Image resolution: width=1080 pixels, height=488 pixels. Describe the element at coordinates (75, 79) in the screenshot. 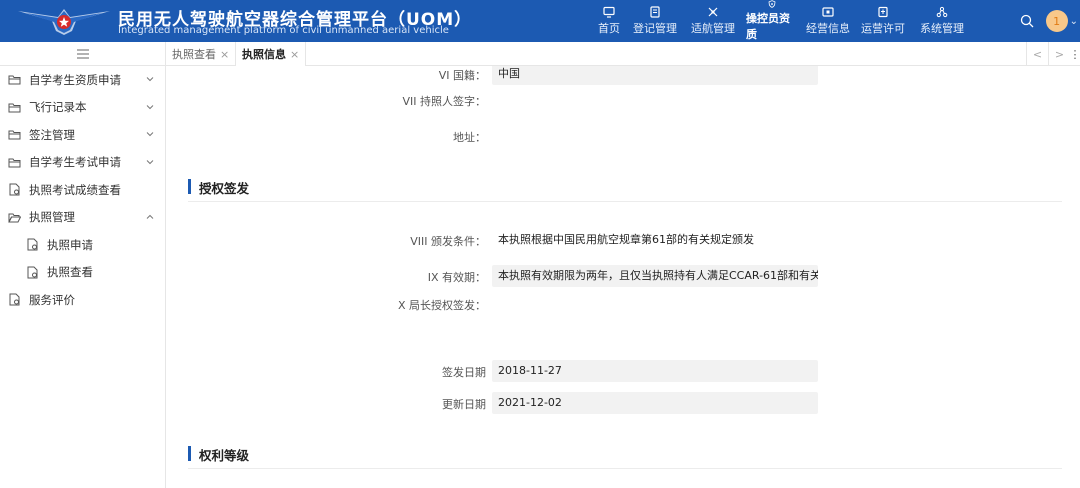

I see `sidebar-item-label: 自学考生资质申请` at that location.